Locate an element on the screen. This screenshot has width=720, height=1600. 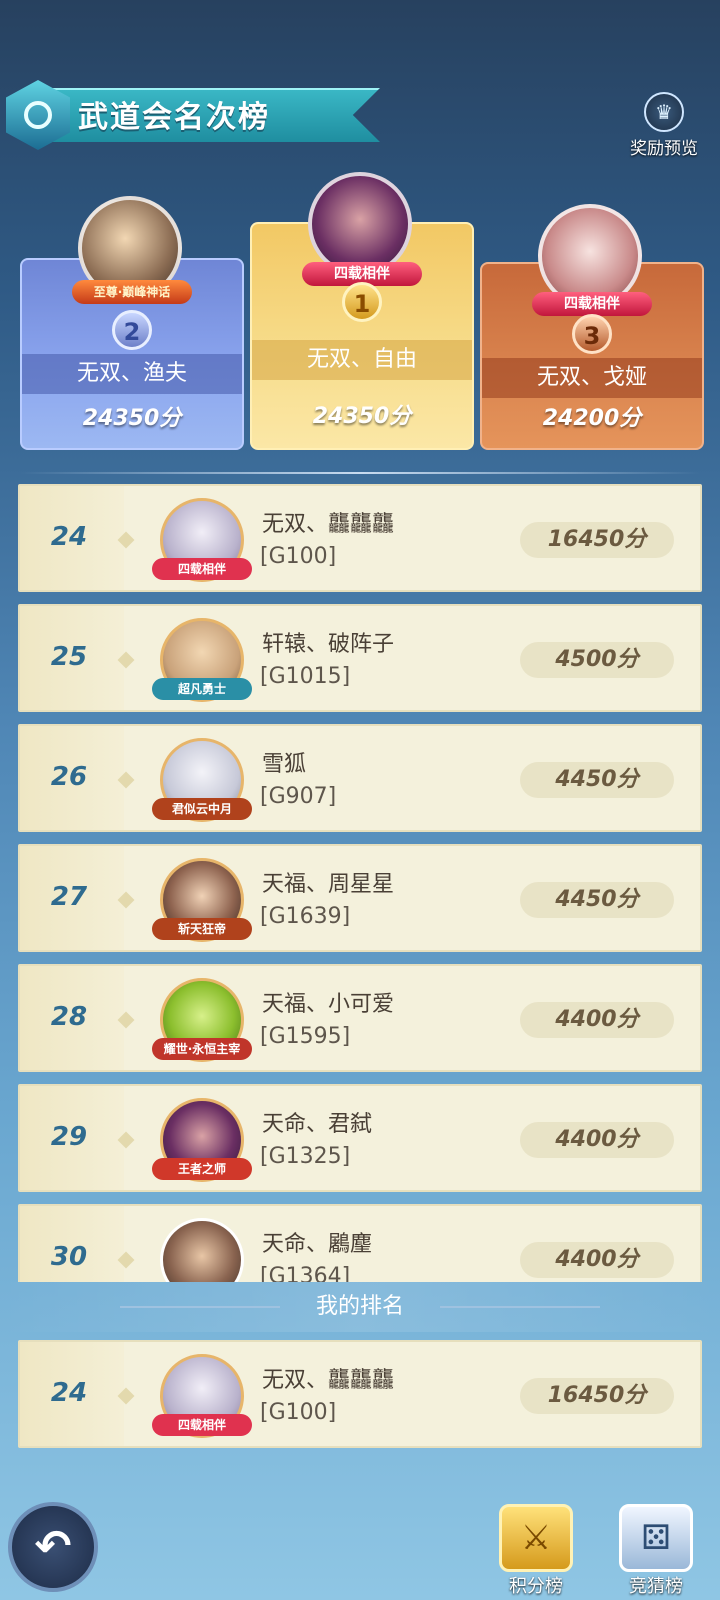
table-row: 30 天命、鷵麈 [G1364] 4400分 is located at coordinates (360, 1243).